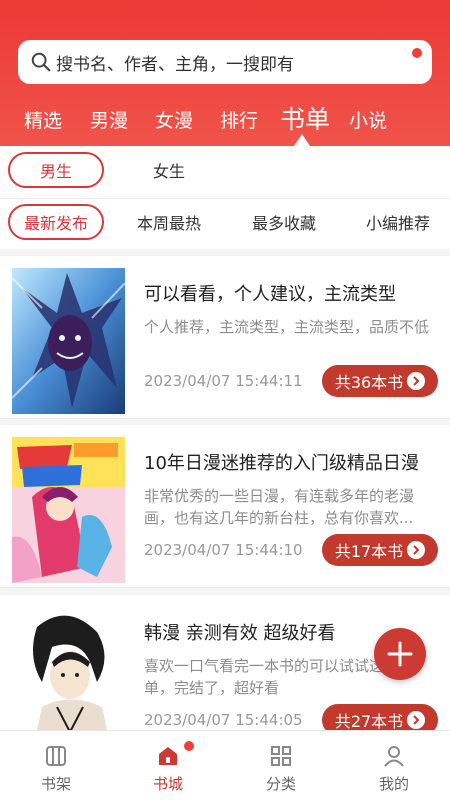 This screenshot has height=800, width=450. I want to click on tab-jingxuan: 精选, so click(43, 119).